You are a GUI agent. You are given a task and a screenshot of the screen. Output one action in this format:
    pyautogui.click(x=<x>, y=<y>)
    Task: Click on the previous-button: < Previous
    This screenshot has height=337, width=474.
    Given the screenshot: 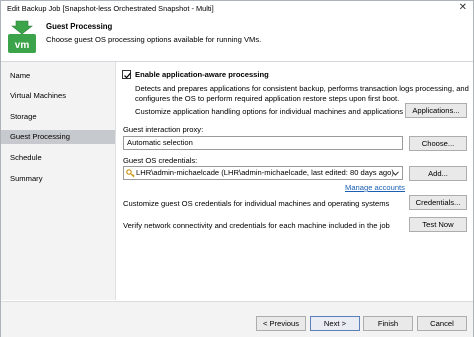 What is the action you would take?
    pyautogui.click(x=281, y=323)
    